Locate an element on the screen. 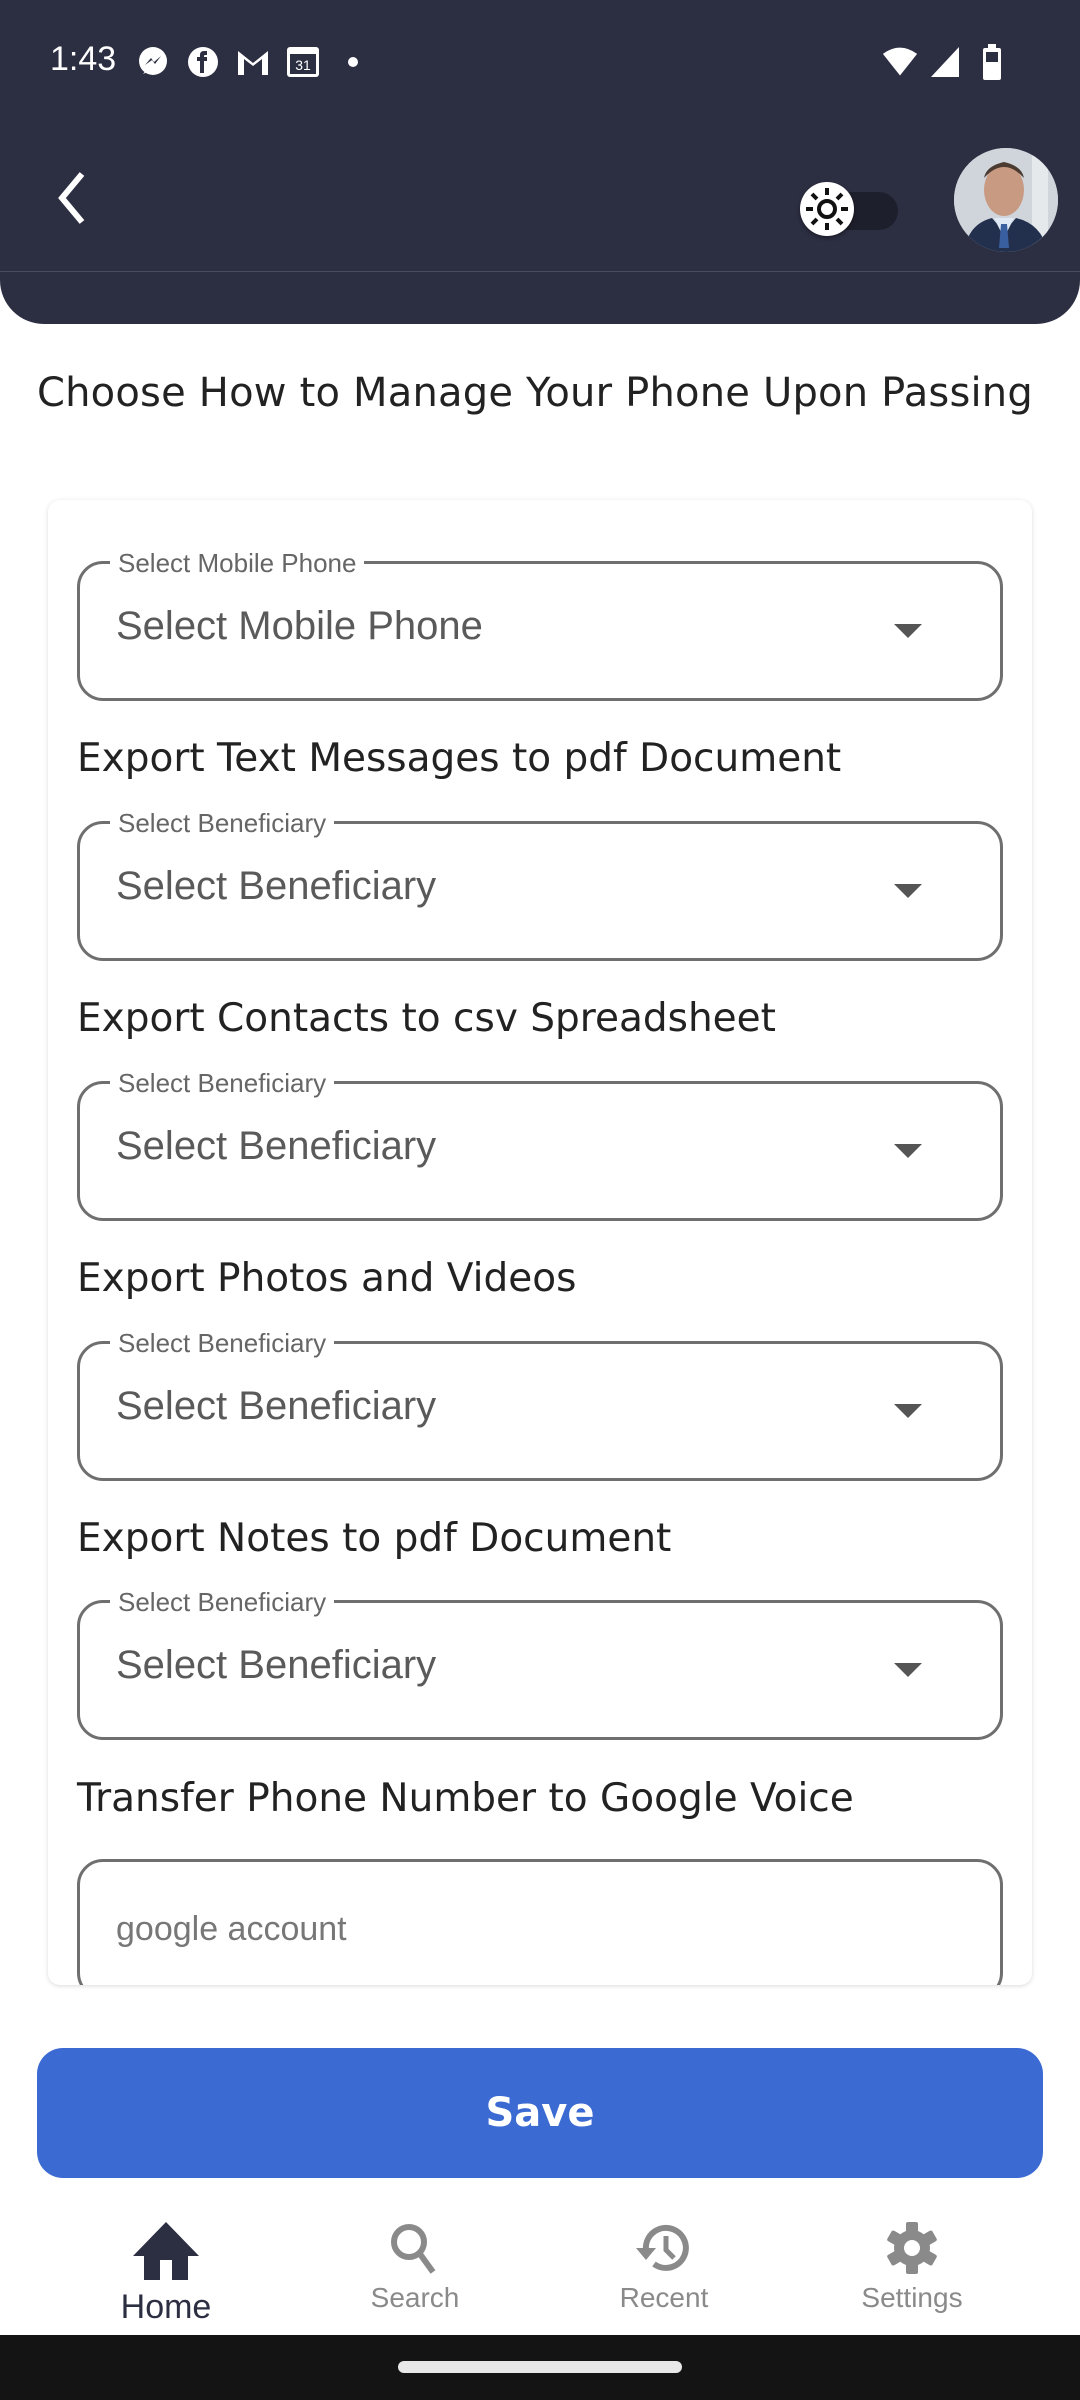 This screenshot has height=2400, width=1080. history-icon is located at coordinates (662, 2247).